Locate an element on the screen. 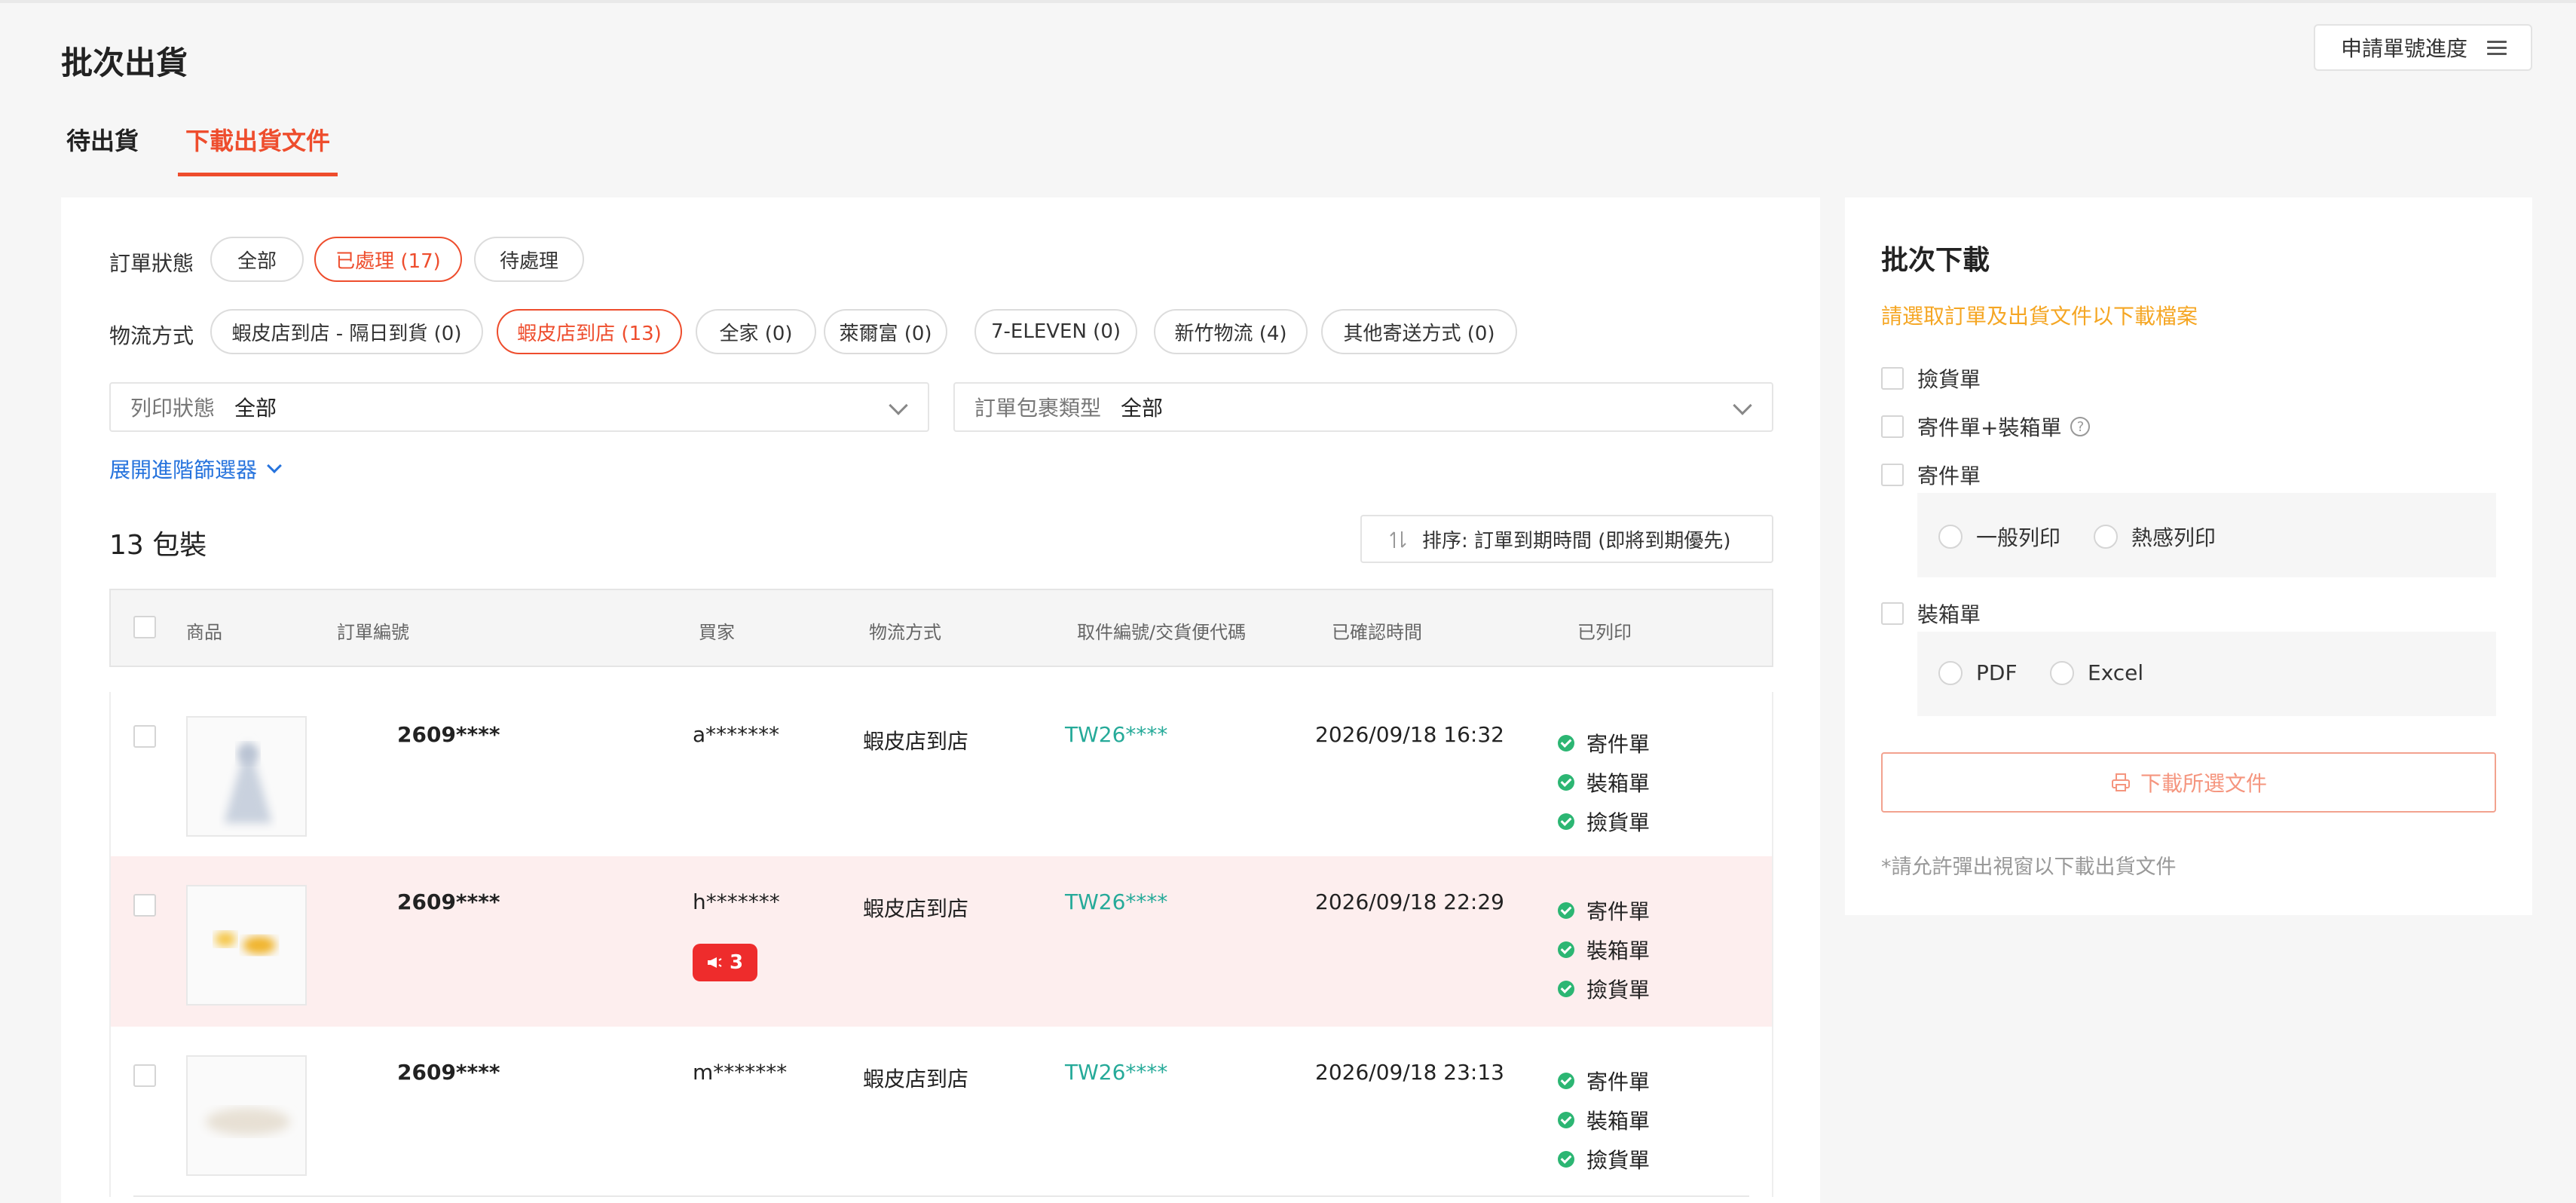  confirmed-time: 2026/09/18 23:13 is located at coordinates (1409, 1072).